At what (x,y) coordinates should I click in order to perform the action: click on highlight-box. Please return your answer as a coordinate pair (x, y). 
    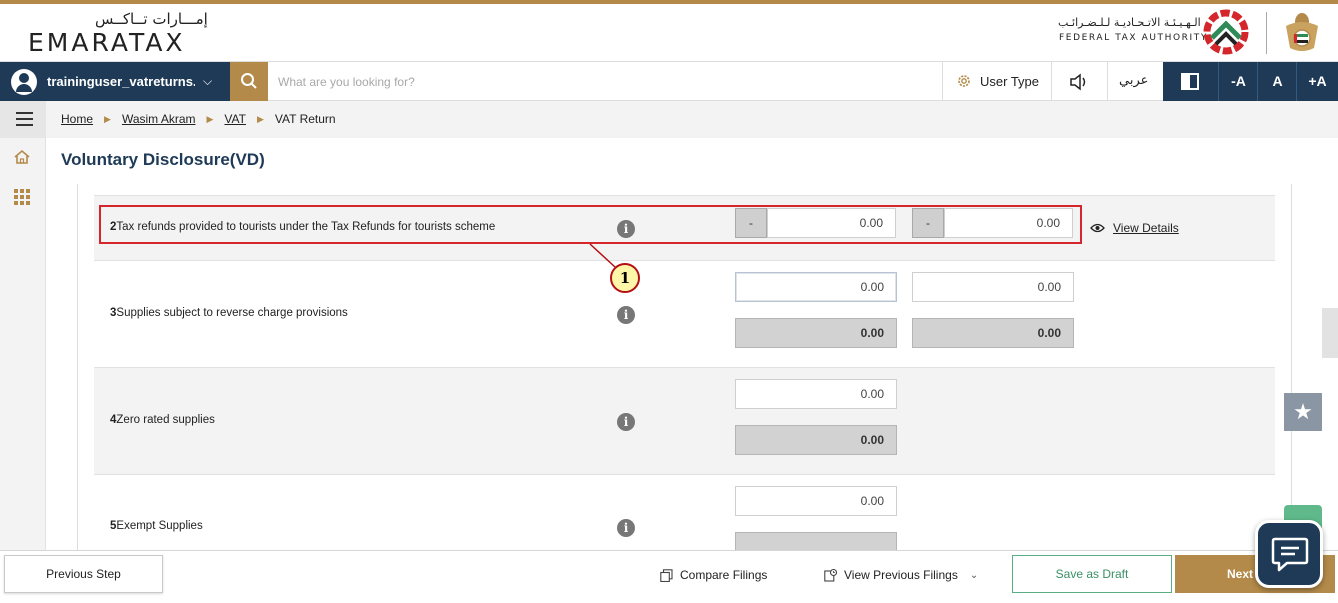
    Looking at the image, I should click on (590, 224).